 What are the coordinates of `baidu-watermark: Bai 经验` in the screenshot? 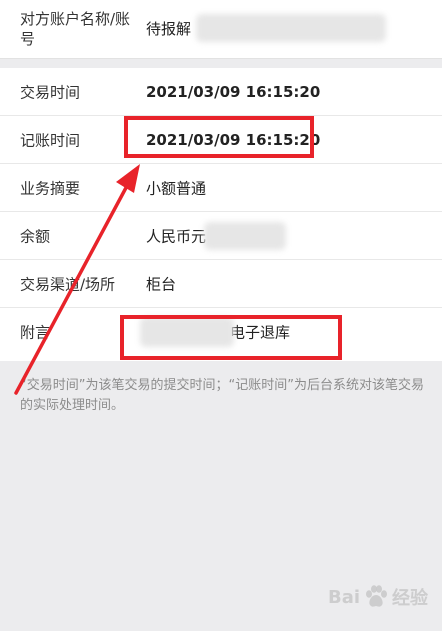 It's located at (378, 597).